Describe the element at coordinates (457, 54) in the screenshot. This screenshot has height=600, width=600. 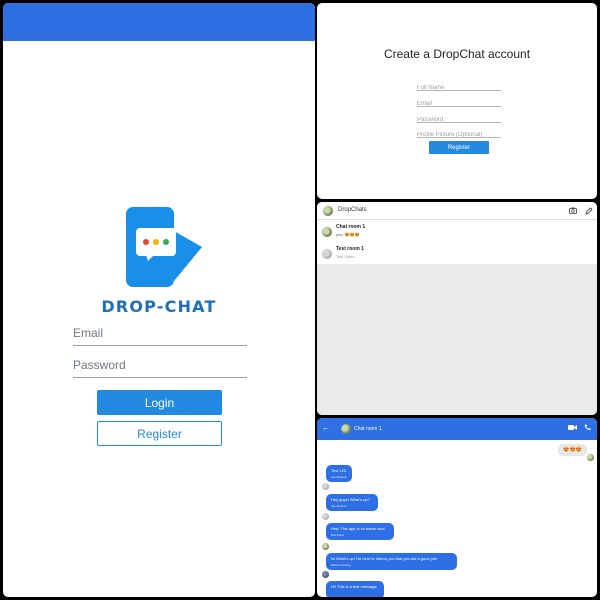
I see `page-title: Create a DropChat account` at that location.